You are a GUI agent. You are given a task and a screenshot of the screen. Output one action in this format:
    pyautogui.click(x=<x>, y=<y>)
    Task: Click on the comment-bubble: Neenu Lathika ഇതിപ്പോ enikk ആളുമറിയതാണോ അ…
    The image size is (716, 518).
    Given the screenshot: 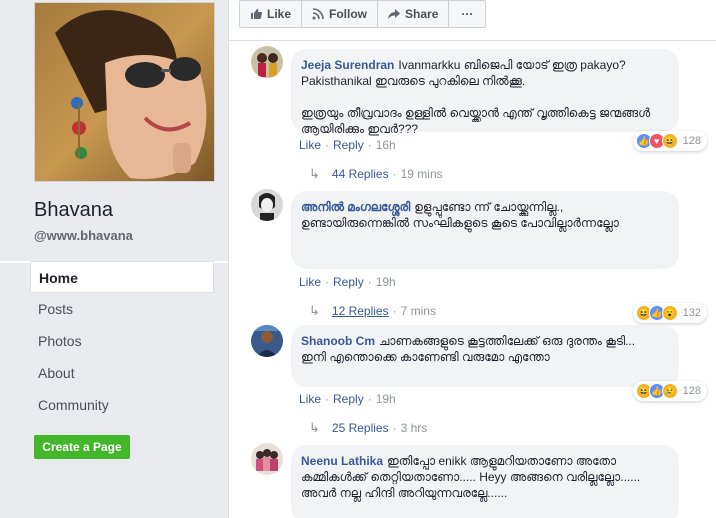 What is the action you would take?
    pyautogui.click(x=485, y=481)
    